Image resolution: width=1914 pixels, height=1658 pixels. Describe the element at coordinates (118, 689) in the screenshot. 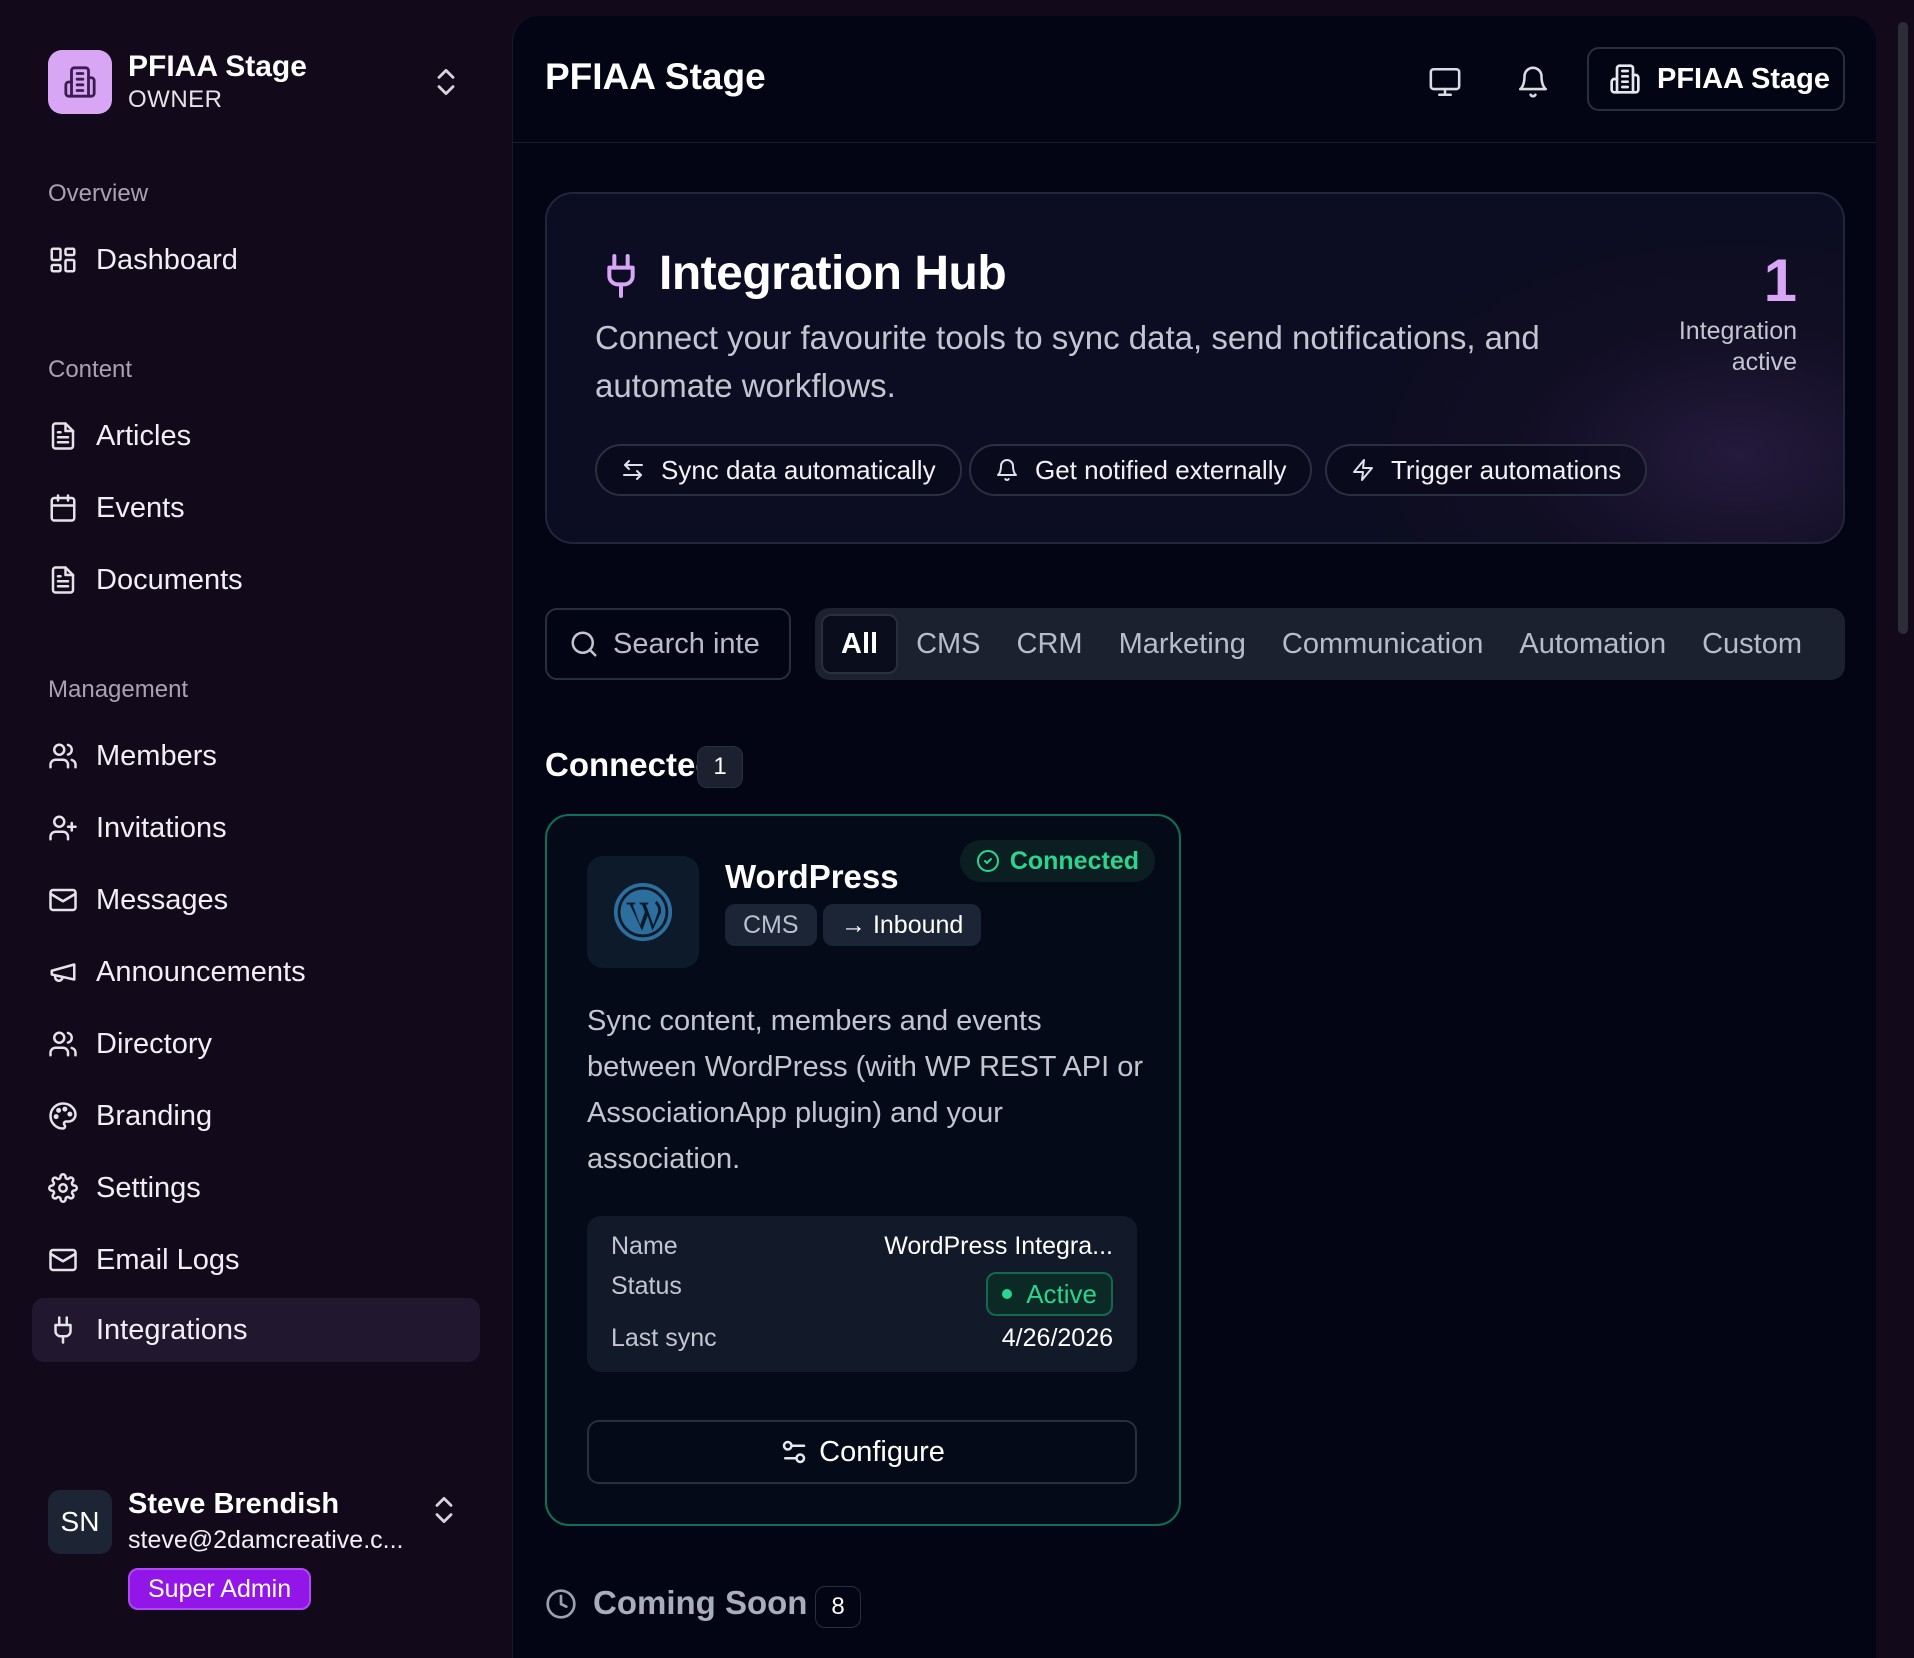

I see `nav-section-management: Management` at that location.